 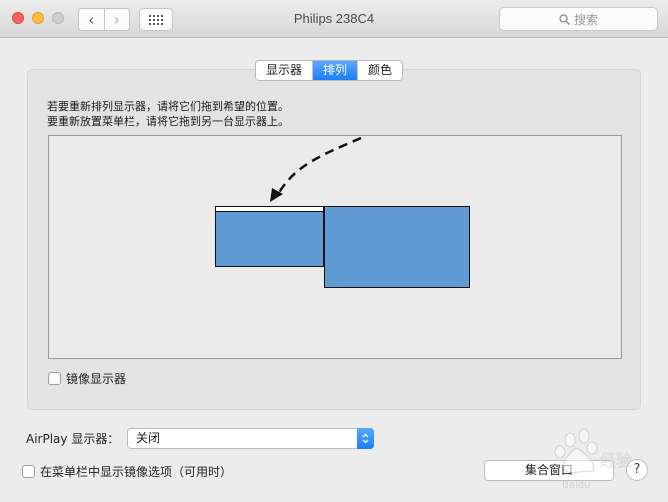 I want to click on gather-windows-button: 集合窗口, so click(x=549, y=470).